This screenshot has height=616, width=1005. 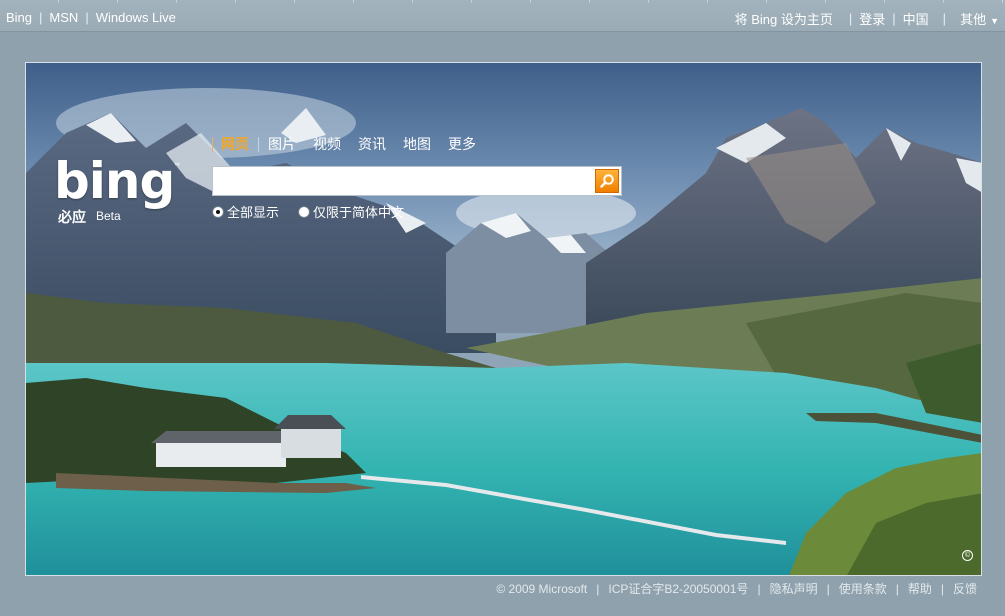 I want to click on more-menu-label: 其他, so click(x=973, y=19).